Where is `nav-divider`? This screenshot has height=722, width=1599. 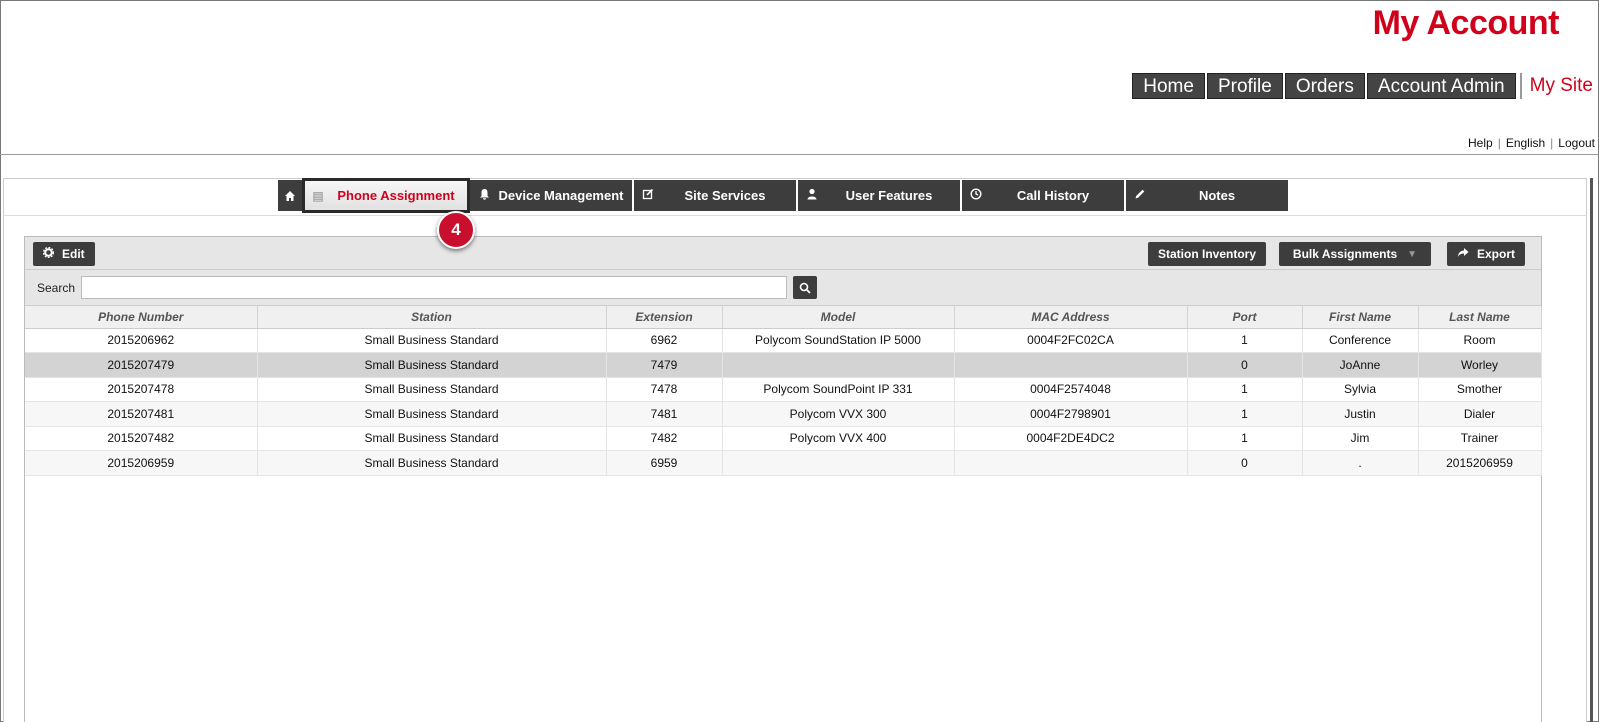 nav-divider is located at coordinates (1520, 86).